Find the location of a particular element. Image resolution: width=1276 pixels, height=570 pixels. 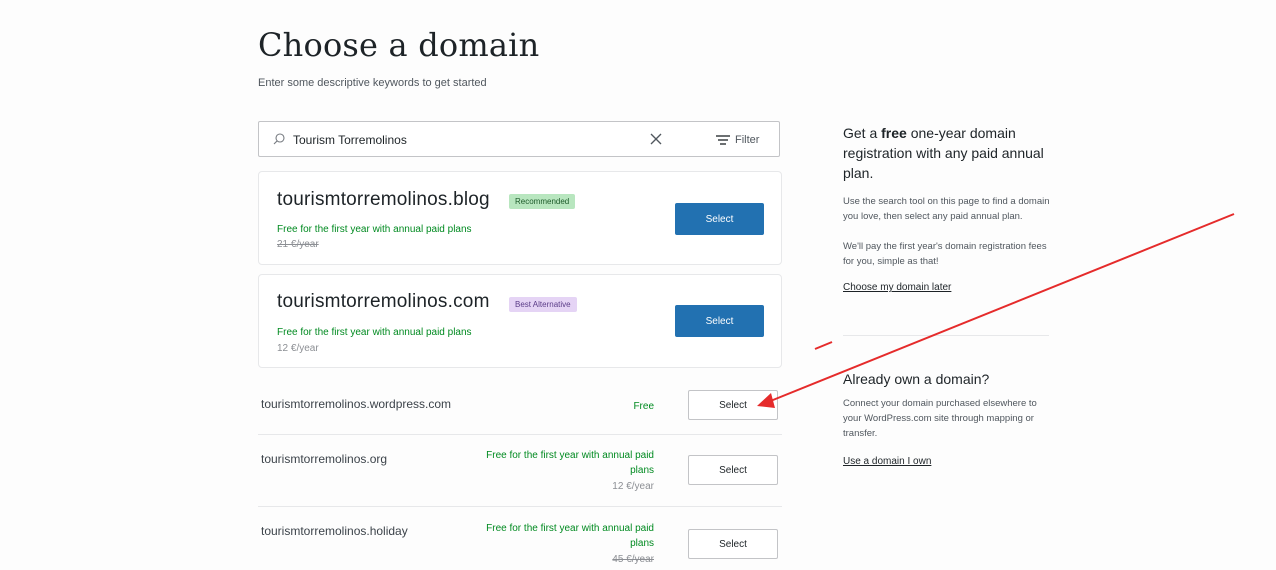

arrow-mark is located at coordinates (823, 345).